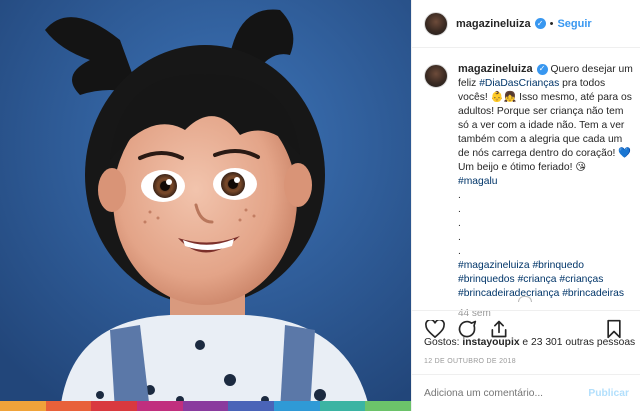 This screenshot has height=411, width=640. What do you see at coordinates (478, 181) in the screenshot?
I see `hashtag-link: #magalu` at bounding box center [478, 181].